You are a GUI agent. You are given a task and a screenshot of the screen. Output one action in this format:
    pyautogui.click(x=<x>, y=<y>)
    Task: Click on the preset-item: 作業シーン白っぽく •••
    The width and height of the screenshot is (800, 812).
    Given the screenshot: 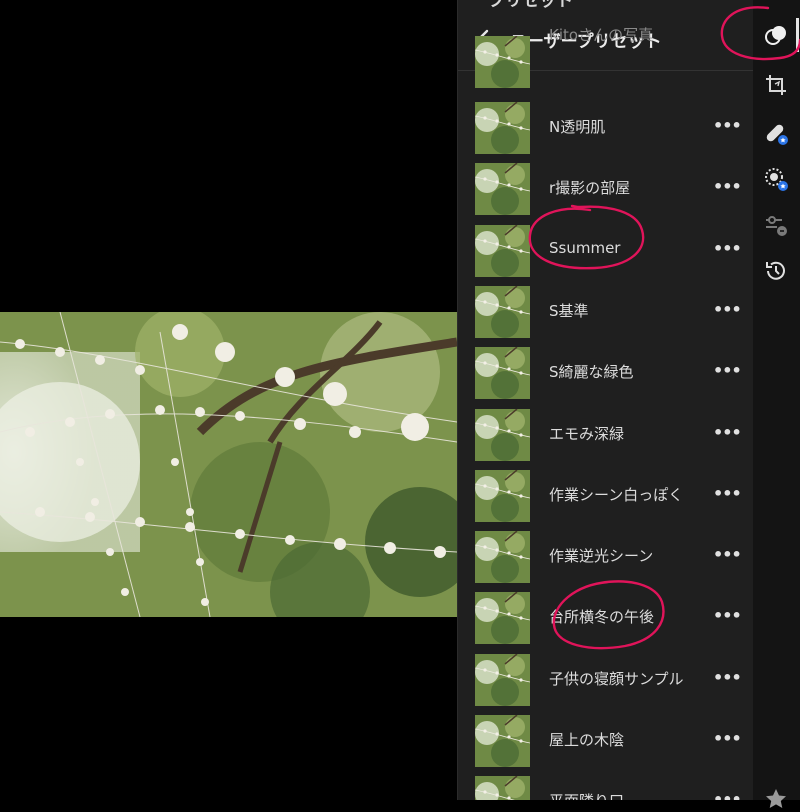 What is the action you would take?
    pyautogui.click(x=606, y=495)
    